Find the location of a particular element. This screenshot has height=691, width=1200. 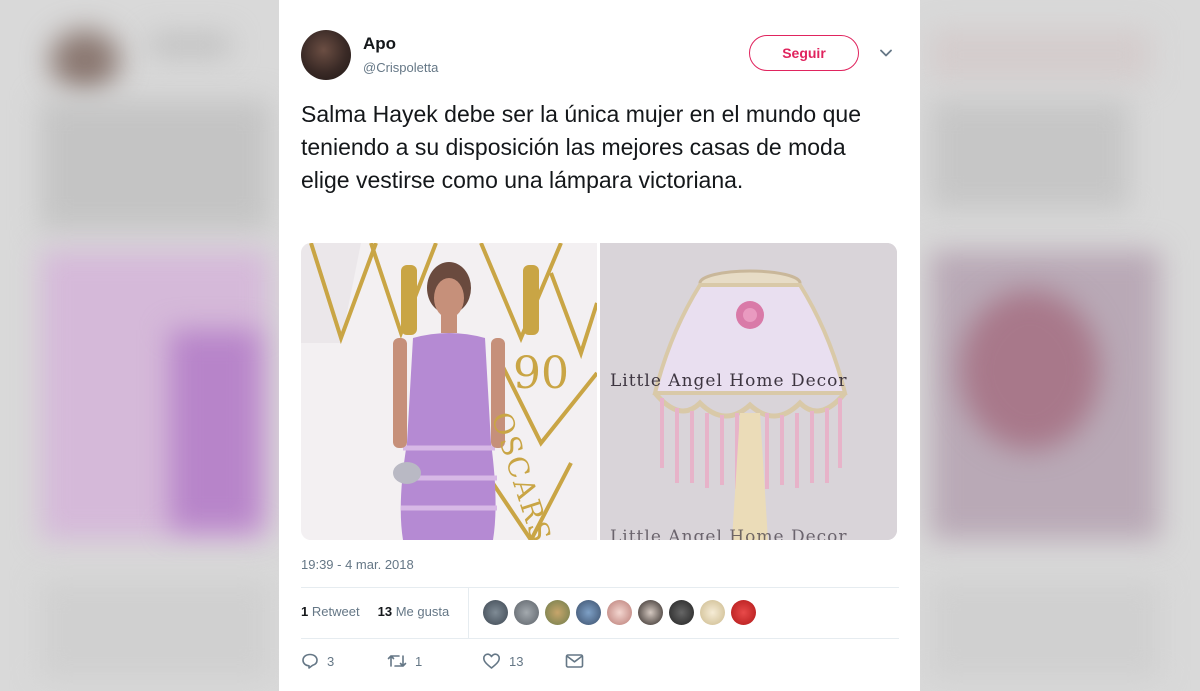

liker-avatars is located at coordinates (619, 613).